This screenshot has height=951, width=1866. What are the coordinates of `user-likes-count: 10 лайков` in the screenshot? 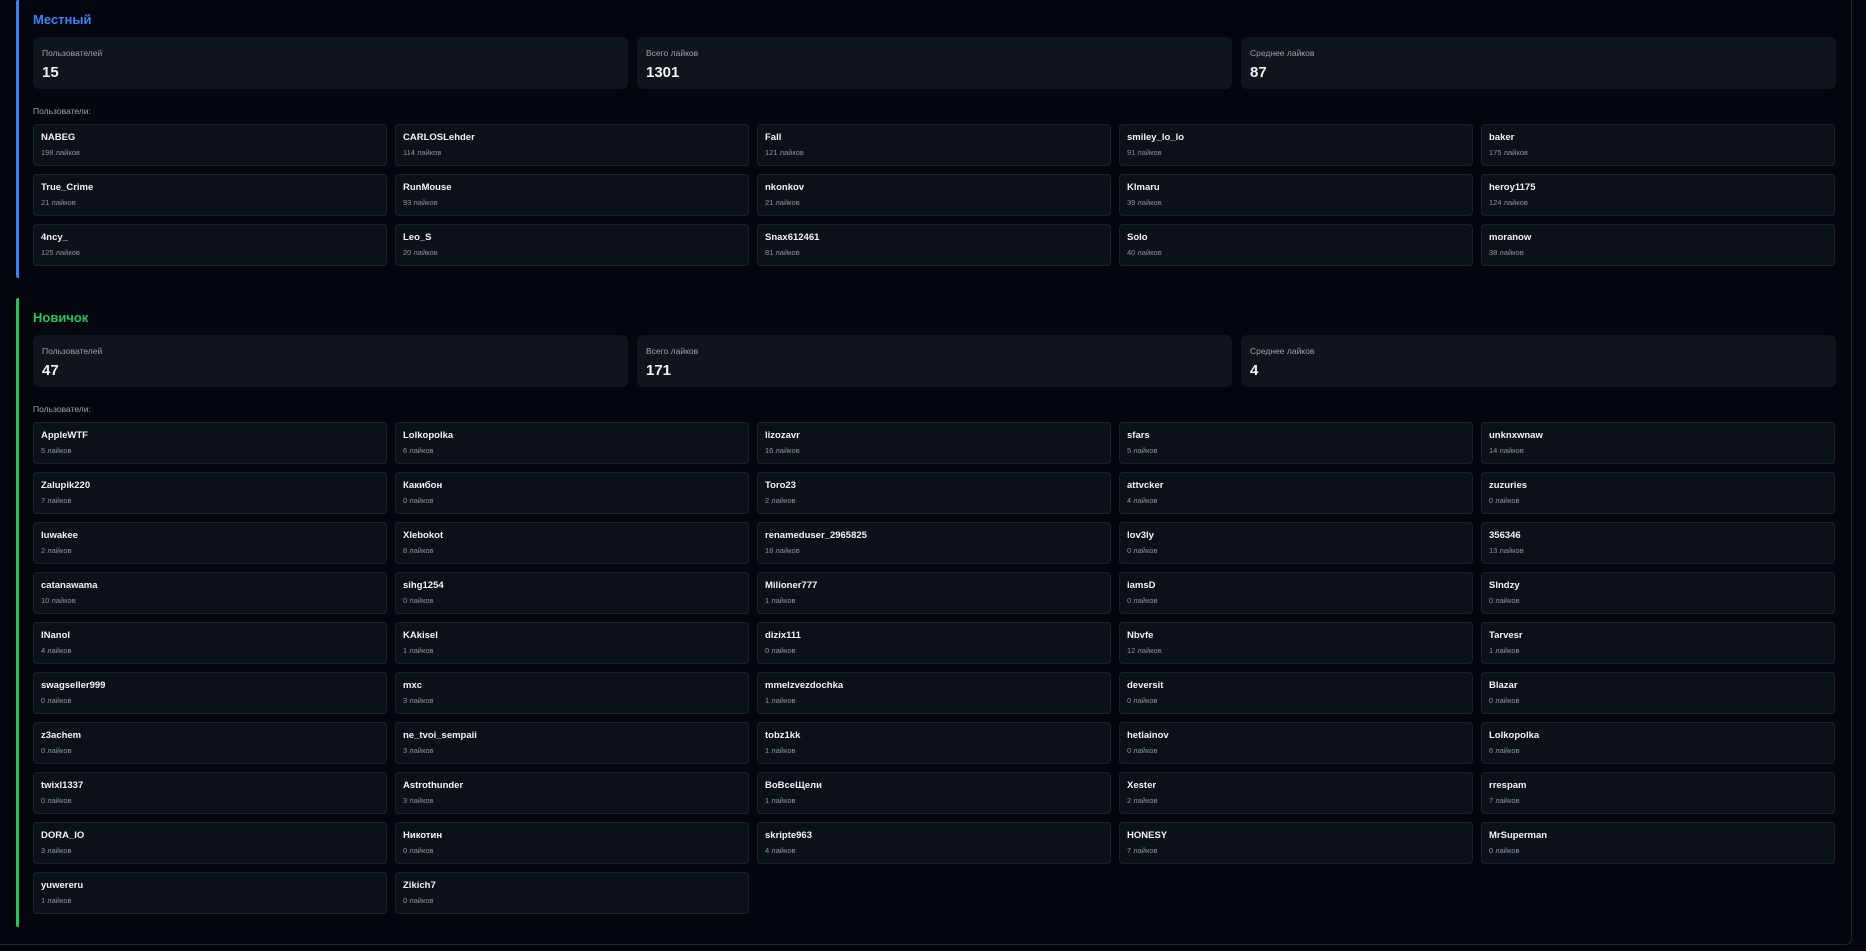 It's located at (58, 600).